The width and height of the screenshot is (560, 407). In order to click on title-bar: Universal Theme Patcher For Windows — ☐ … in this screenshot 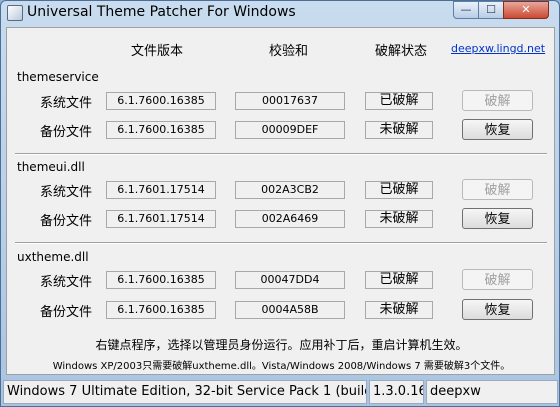, I will do `click(280, 14)`.